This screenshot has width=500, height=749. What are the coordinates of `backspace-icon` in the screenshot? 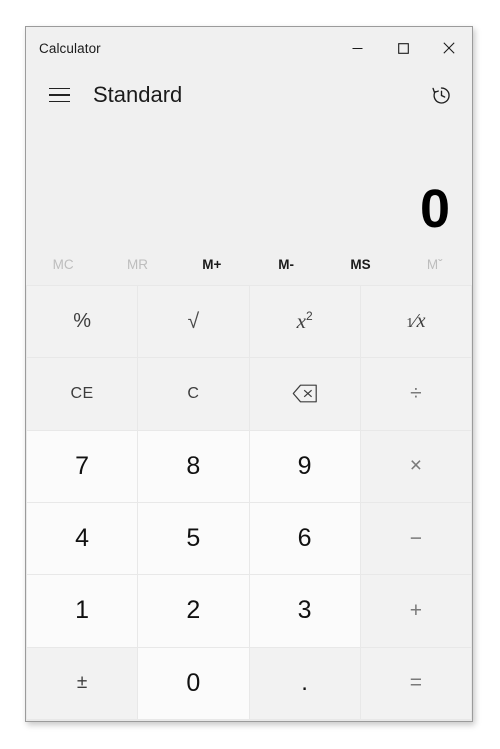 It's located at (304, 394).